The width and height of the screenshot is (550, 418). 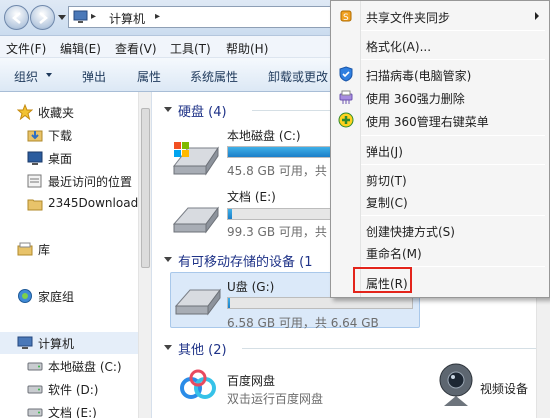 What do you see at coordinates (218, 17) in the screenshot?
I see `address-bar: ▸ 计算机 ▸` at bounding box center [218, 17].